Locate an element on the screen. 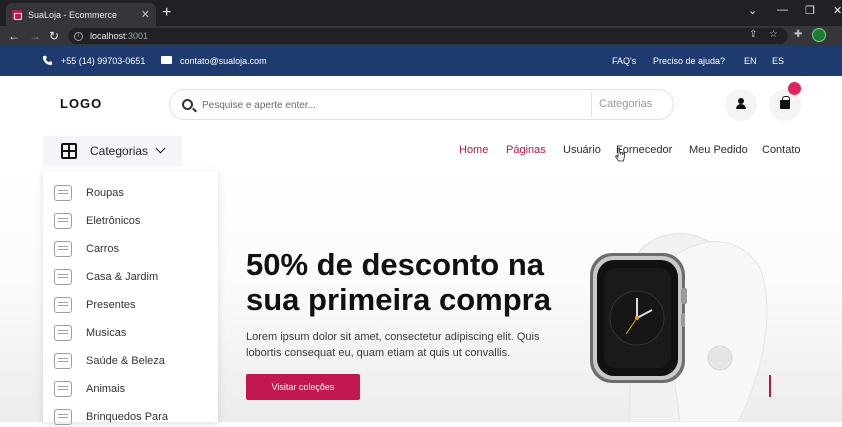 The height and width of the screenshot is (427, 842). share-icon: ⇪ is located at coordinates (753, 34).